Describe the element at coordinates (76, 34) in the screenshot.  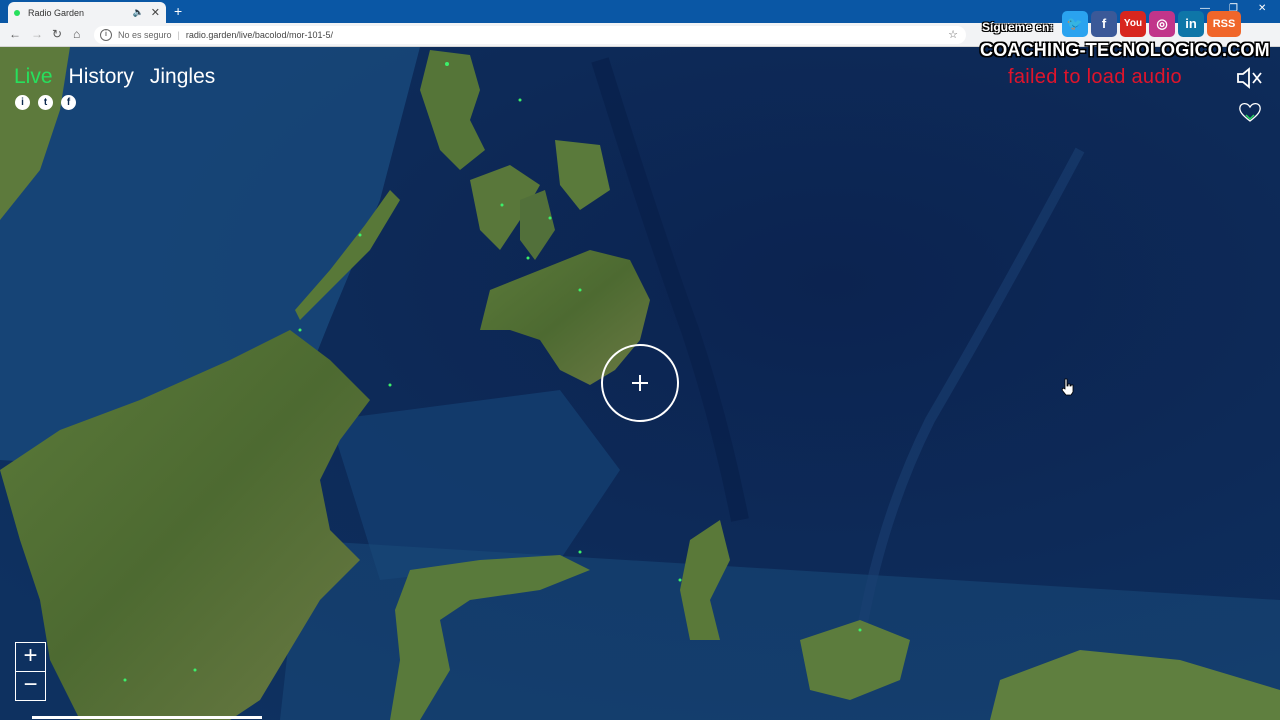
I see `home-icon: ⌂` at that location.